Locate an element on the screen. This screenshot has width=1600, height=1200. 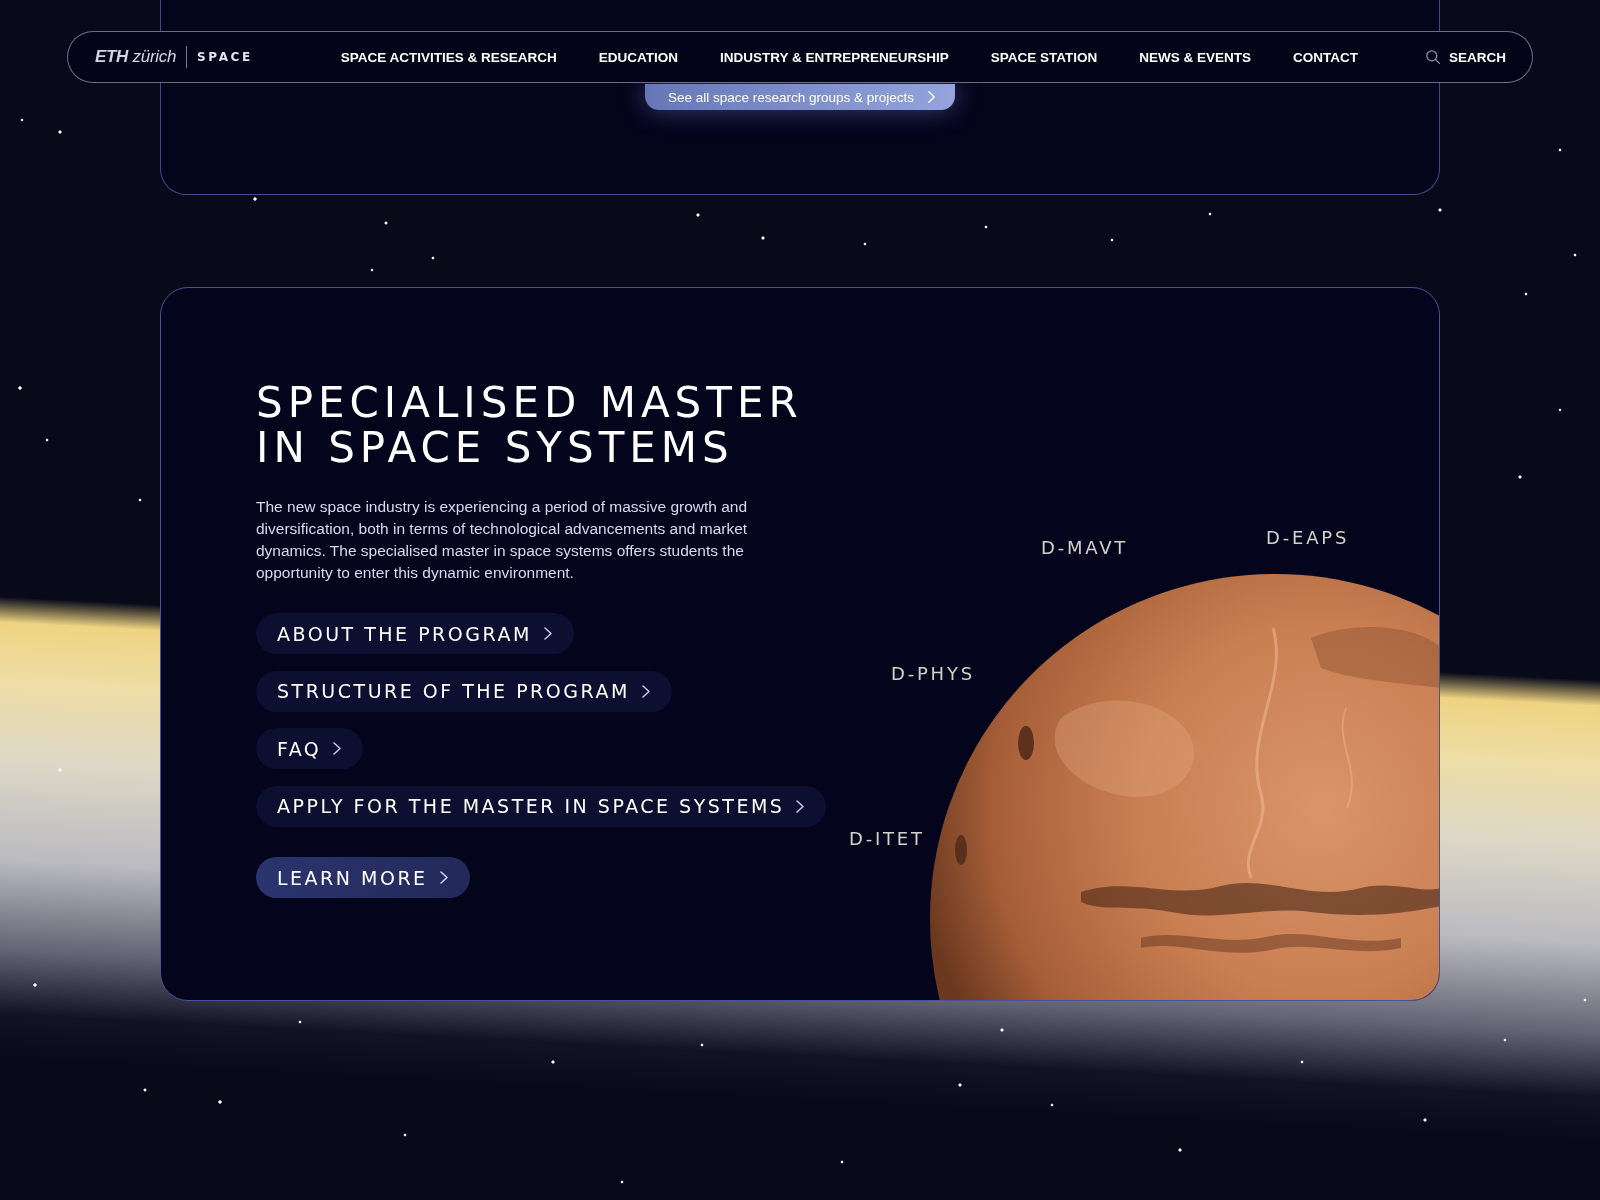
search-icon is located at coordinates (1433, 57).